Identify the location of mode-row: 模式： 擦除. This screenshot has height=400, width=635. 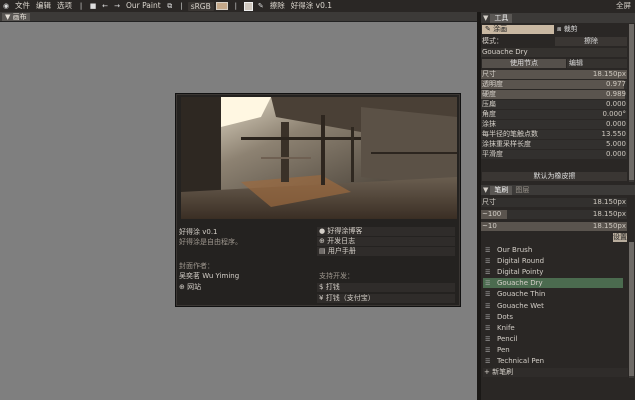
(554, 41).